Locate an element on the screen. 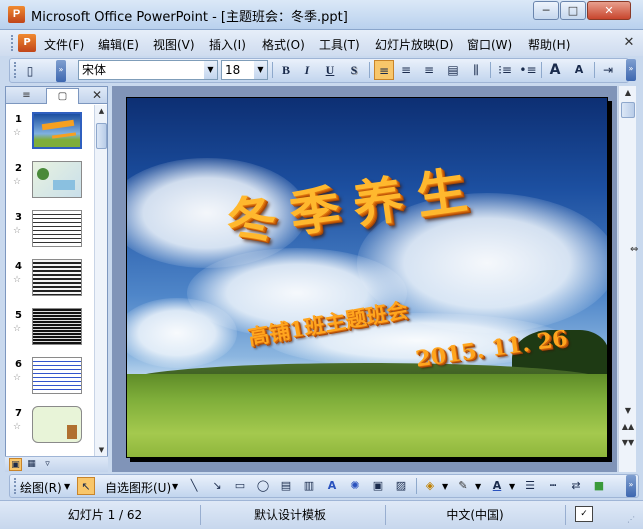 This screenshot has width=643, height=529. menu-slideshow: 幻灯片放映(D) is located at coordinates (414, 44).